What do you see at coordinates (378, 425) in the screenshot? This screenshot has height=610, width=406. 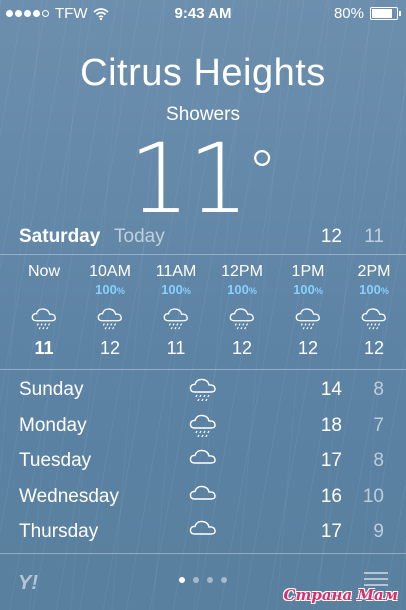 I see `day-low: 7` at bounding box center [378, 425].